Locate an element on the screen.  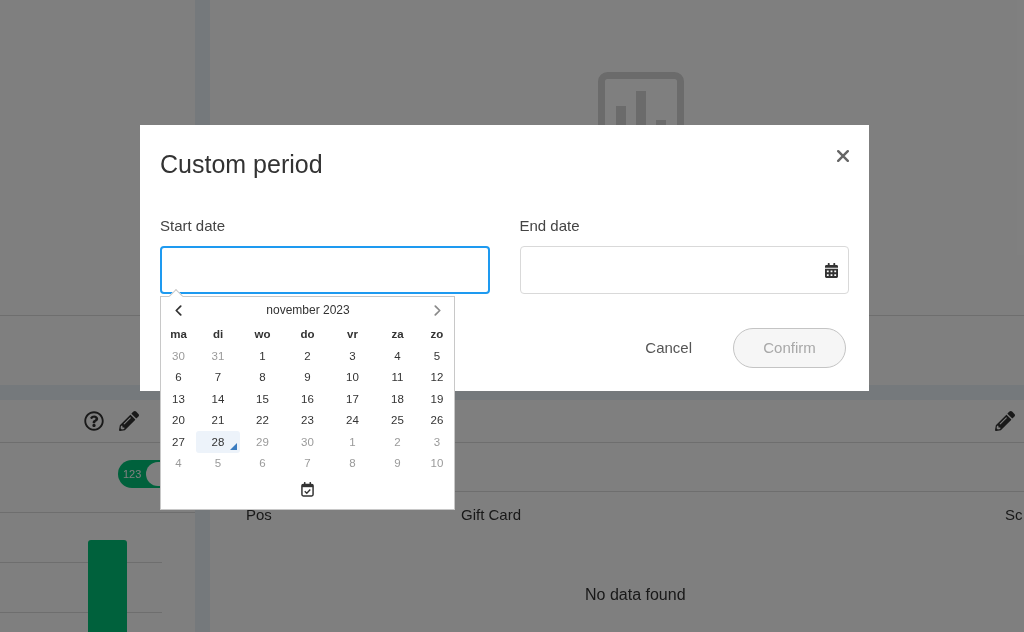
today-button is located at coordinates (307, 489).